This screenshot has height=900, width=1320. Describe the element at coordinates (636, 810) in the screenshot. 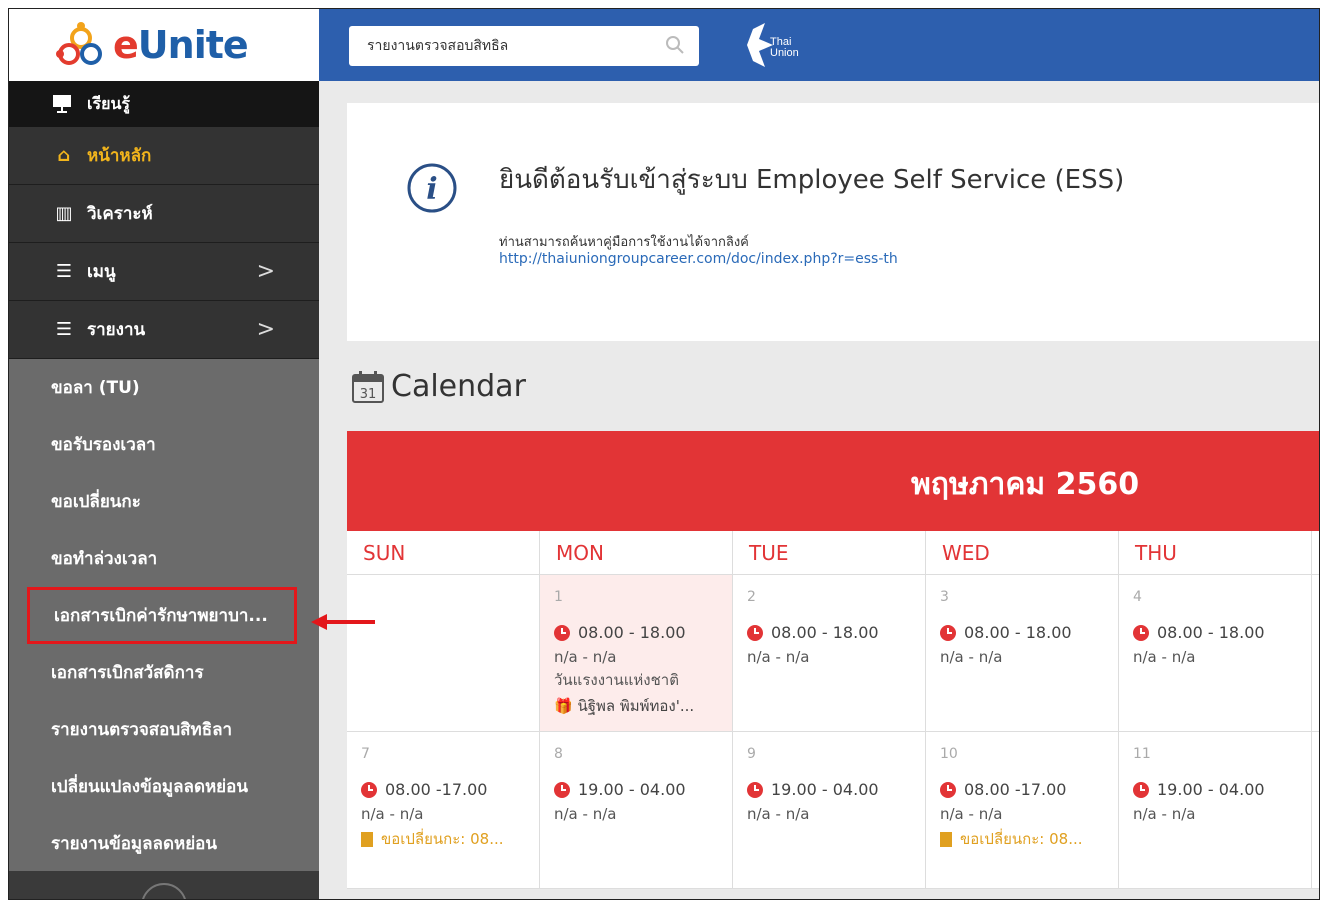

I see `calendar-day-cell: 8 19.00 - 04.00 n/a - n/a` at that location.